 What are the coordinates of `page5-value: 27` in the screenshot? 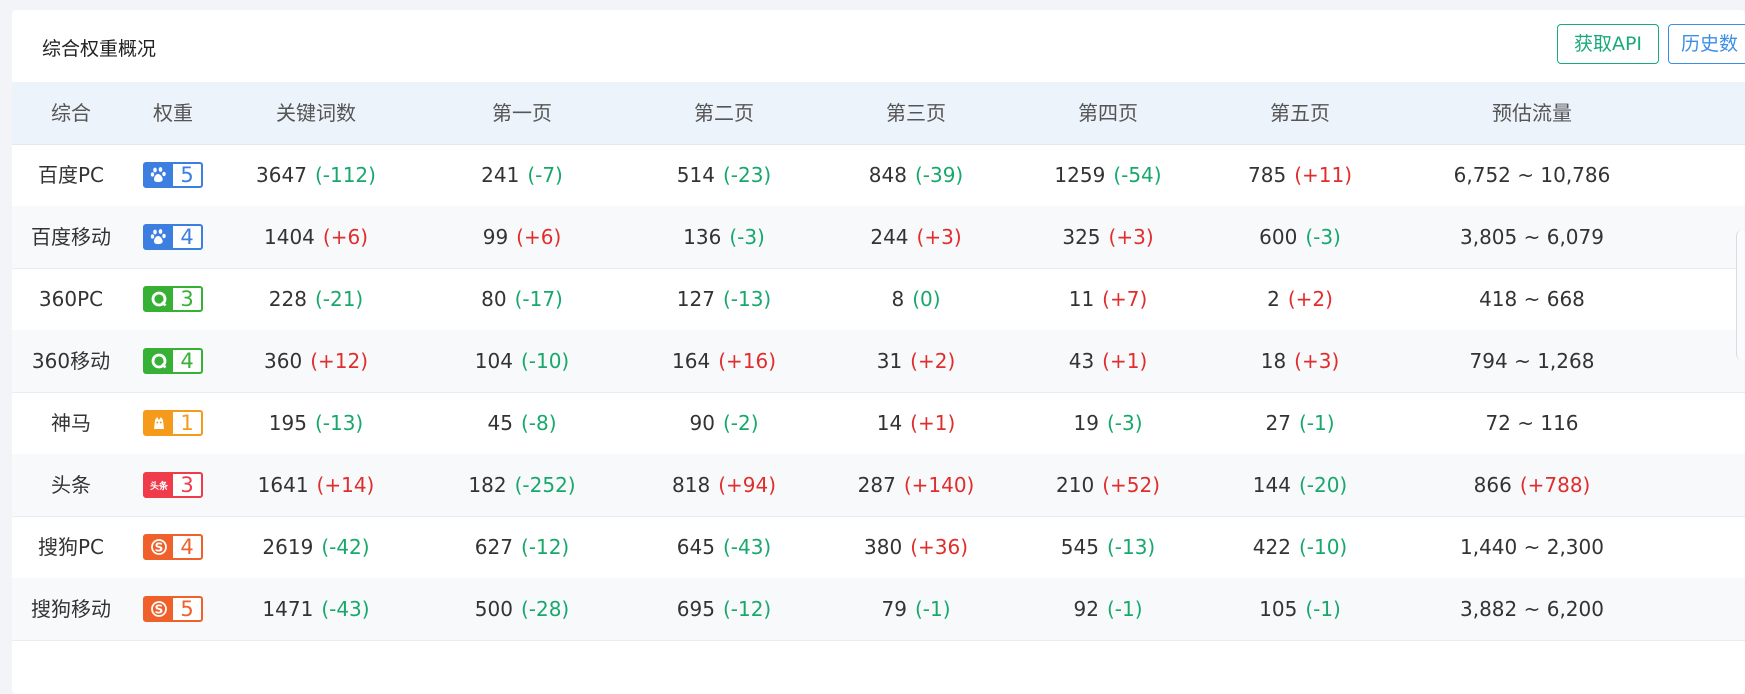 It's located at (1278, 423).